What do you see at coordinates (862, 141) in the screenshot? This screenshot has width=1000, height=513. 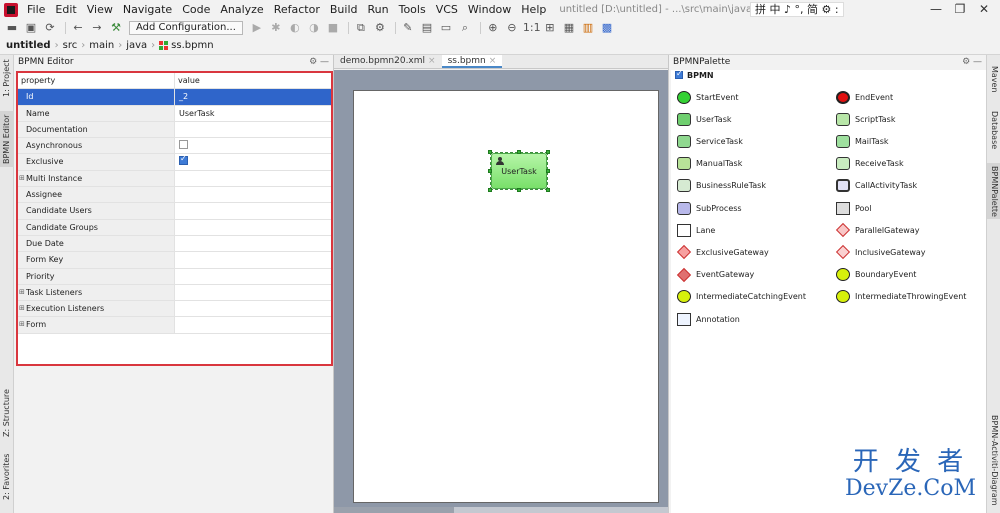 I see `palette-item: MailTask` at bounding box center [862, 141].